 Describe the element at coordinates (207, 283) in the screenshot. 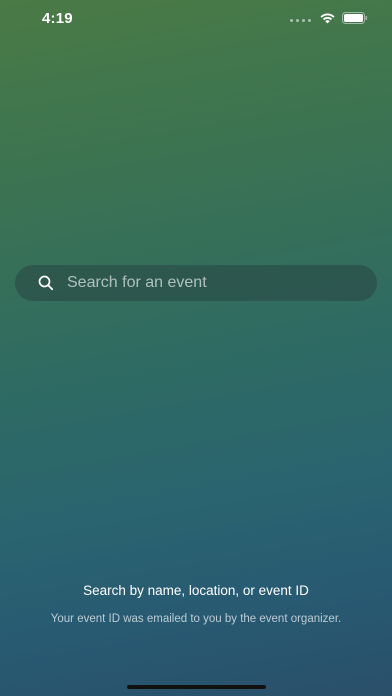

I see `search-input` at that location.